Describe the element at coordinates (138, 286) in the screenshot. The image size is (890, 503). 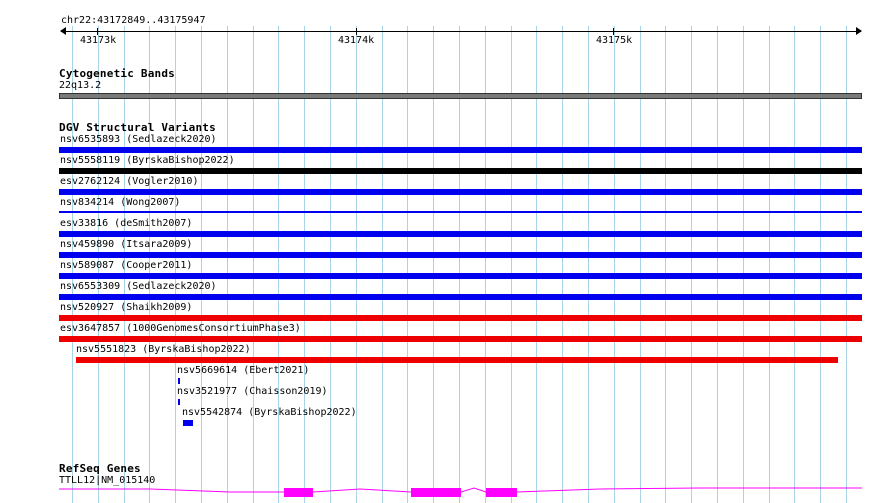
I see `feature-label: nsv6553309 (Sedlazeck2020)` at that location.